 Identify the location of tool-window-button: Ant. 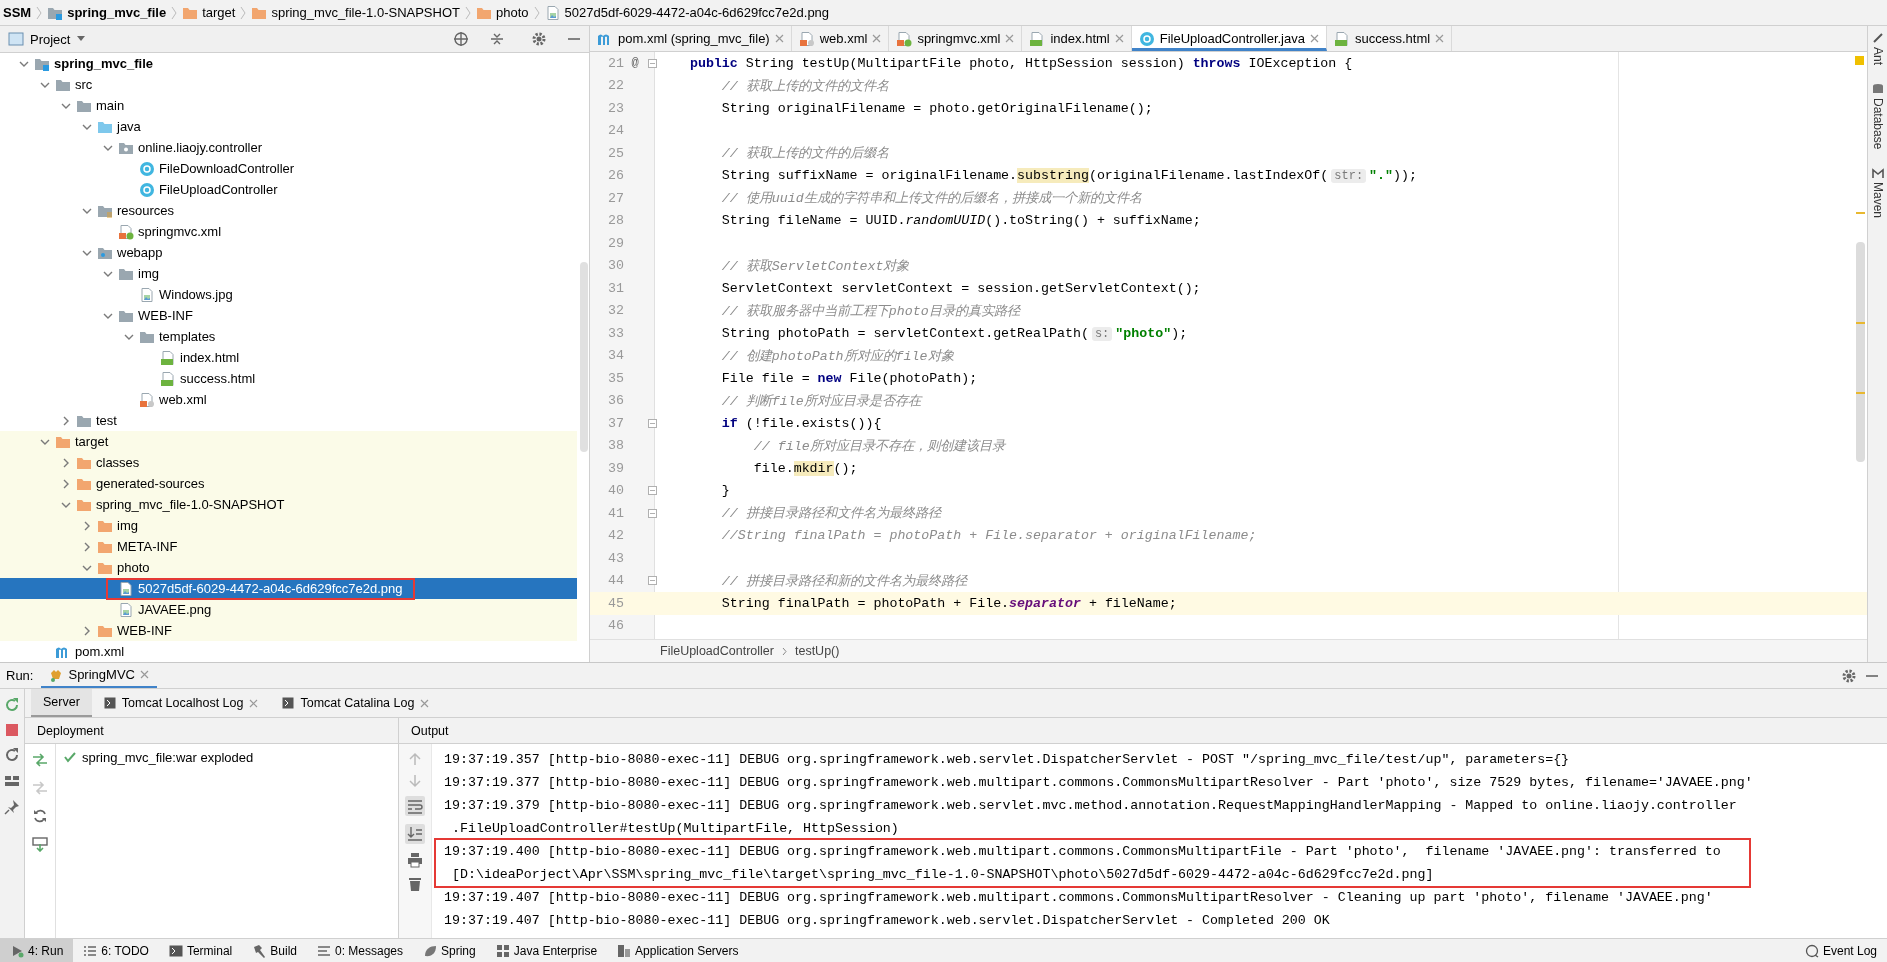
(1877, 56).